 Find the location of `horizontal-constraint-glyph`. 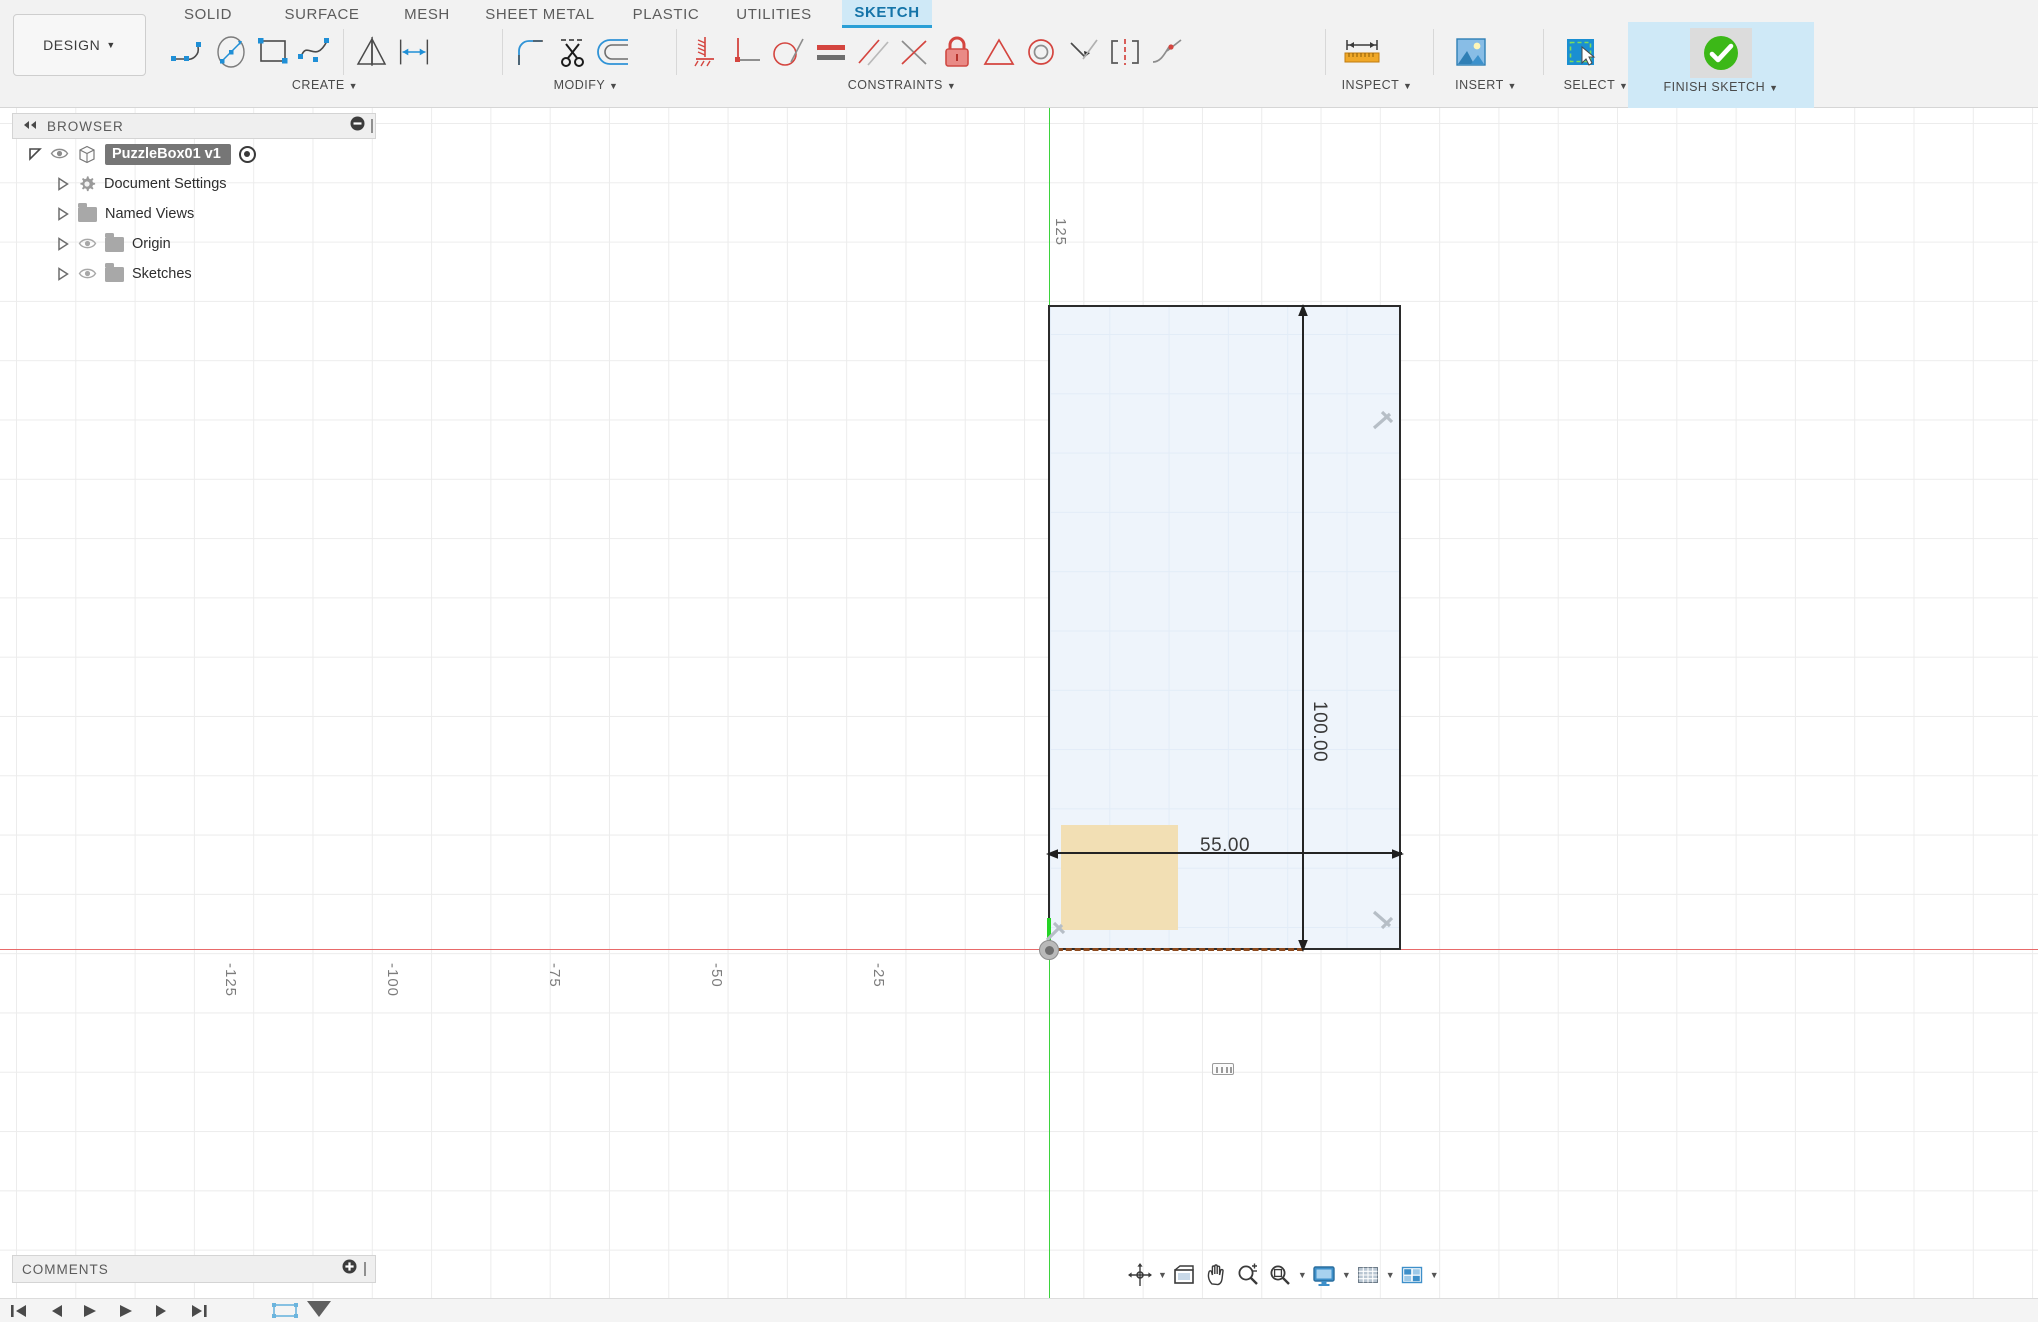

horizontal-constraint-glyph is located at coordinates (1223, 1069).